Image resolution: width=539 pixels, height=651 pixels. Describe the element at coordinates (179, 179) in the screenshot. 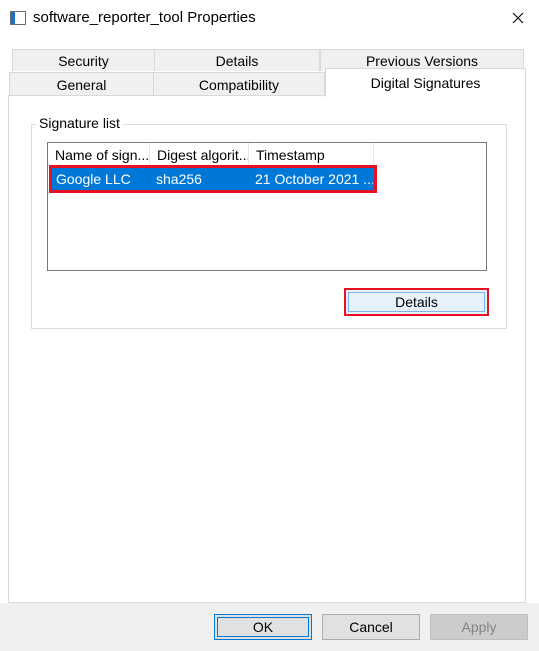

I see `cell-digest-algorithm: sha256` at that location.